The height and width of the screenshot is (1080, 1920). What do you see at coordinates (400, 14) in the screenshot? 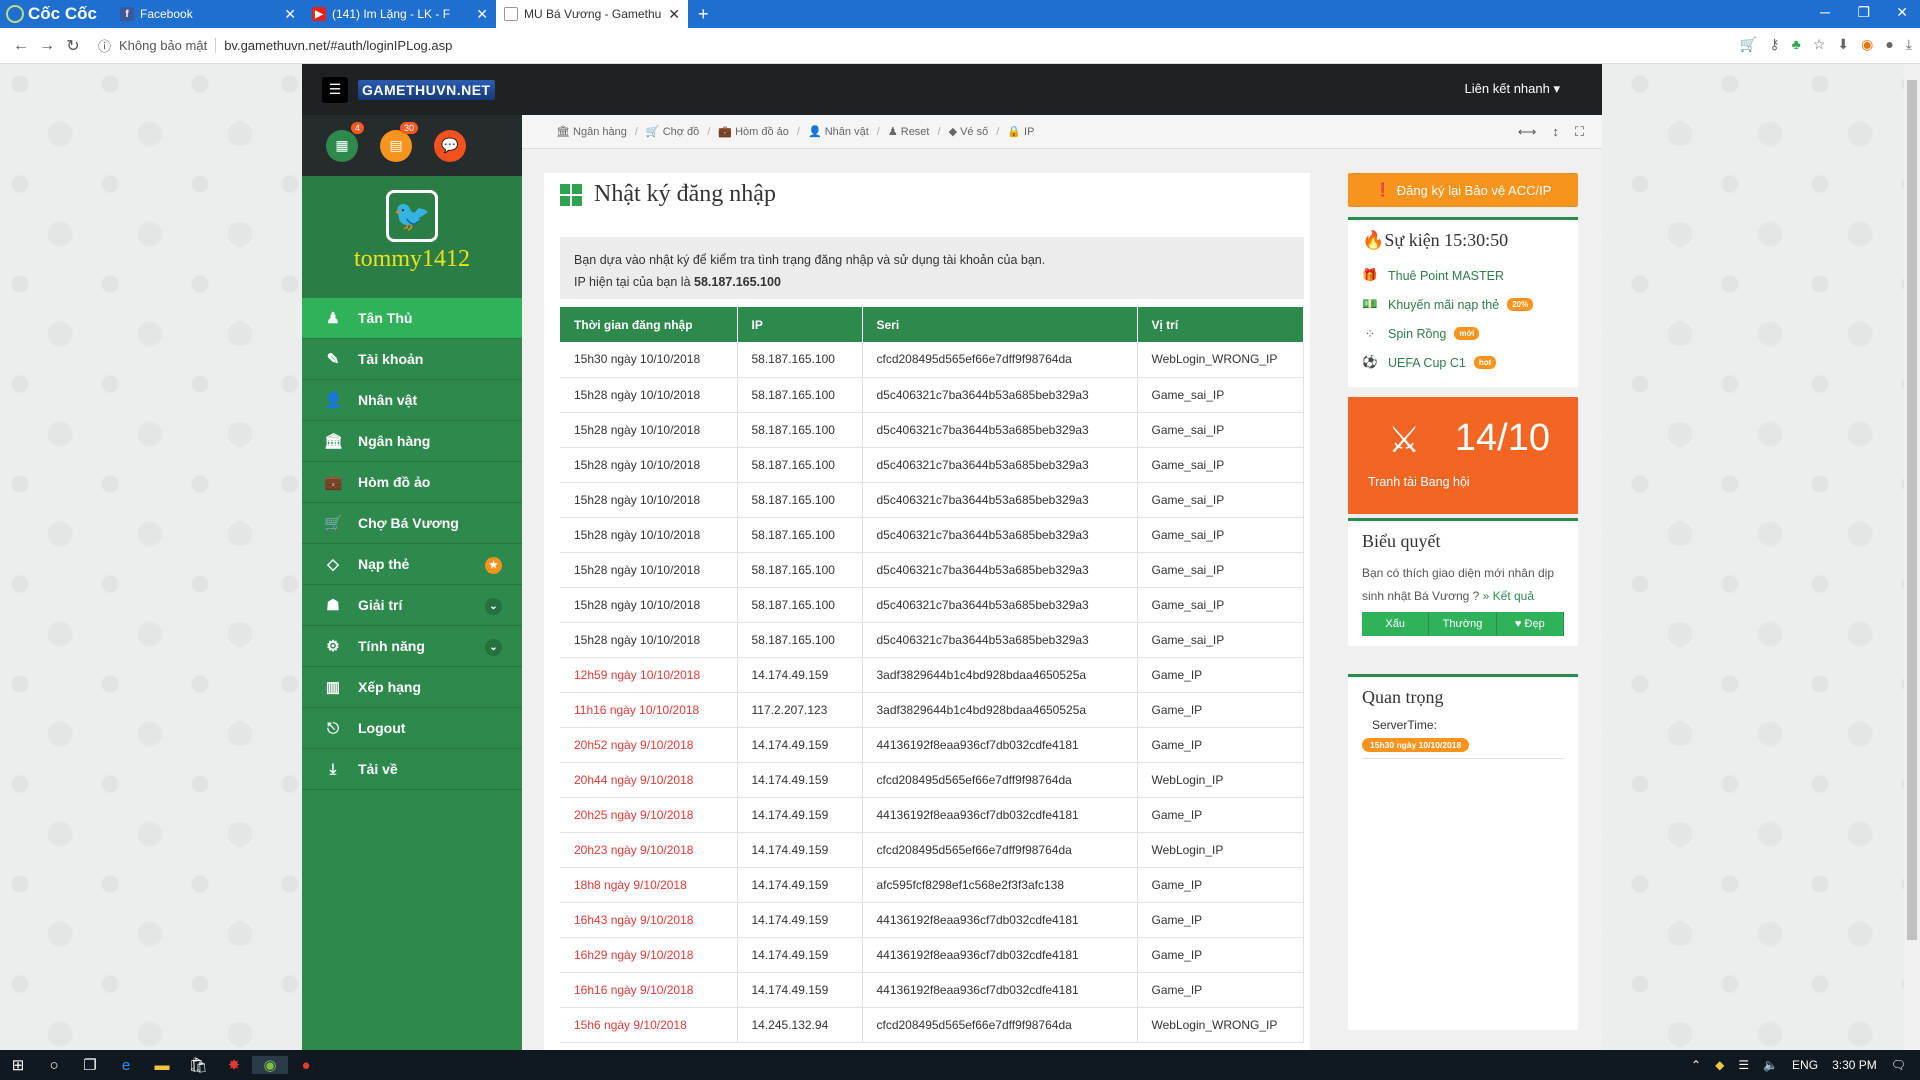
I see `tab-youtube: ▶ (141) Im Lặng - LK - F ✕` at bounding box center [400, 14].